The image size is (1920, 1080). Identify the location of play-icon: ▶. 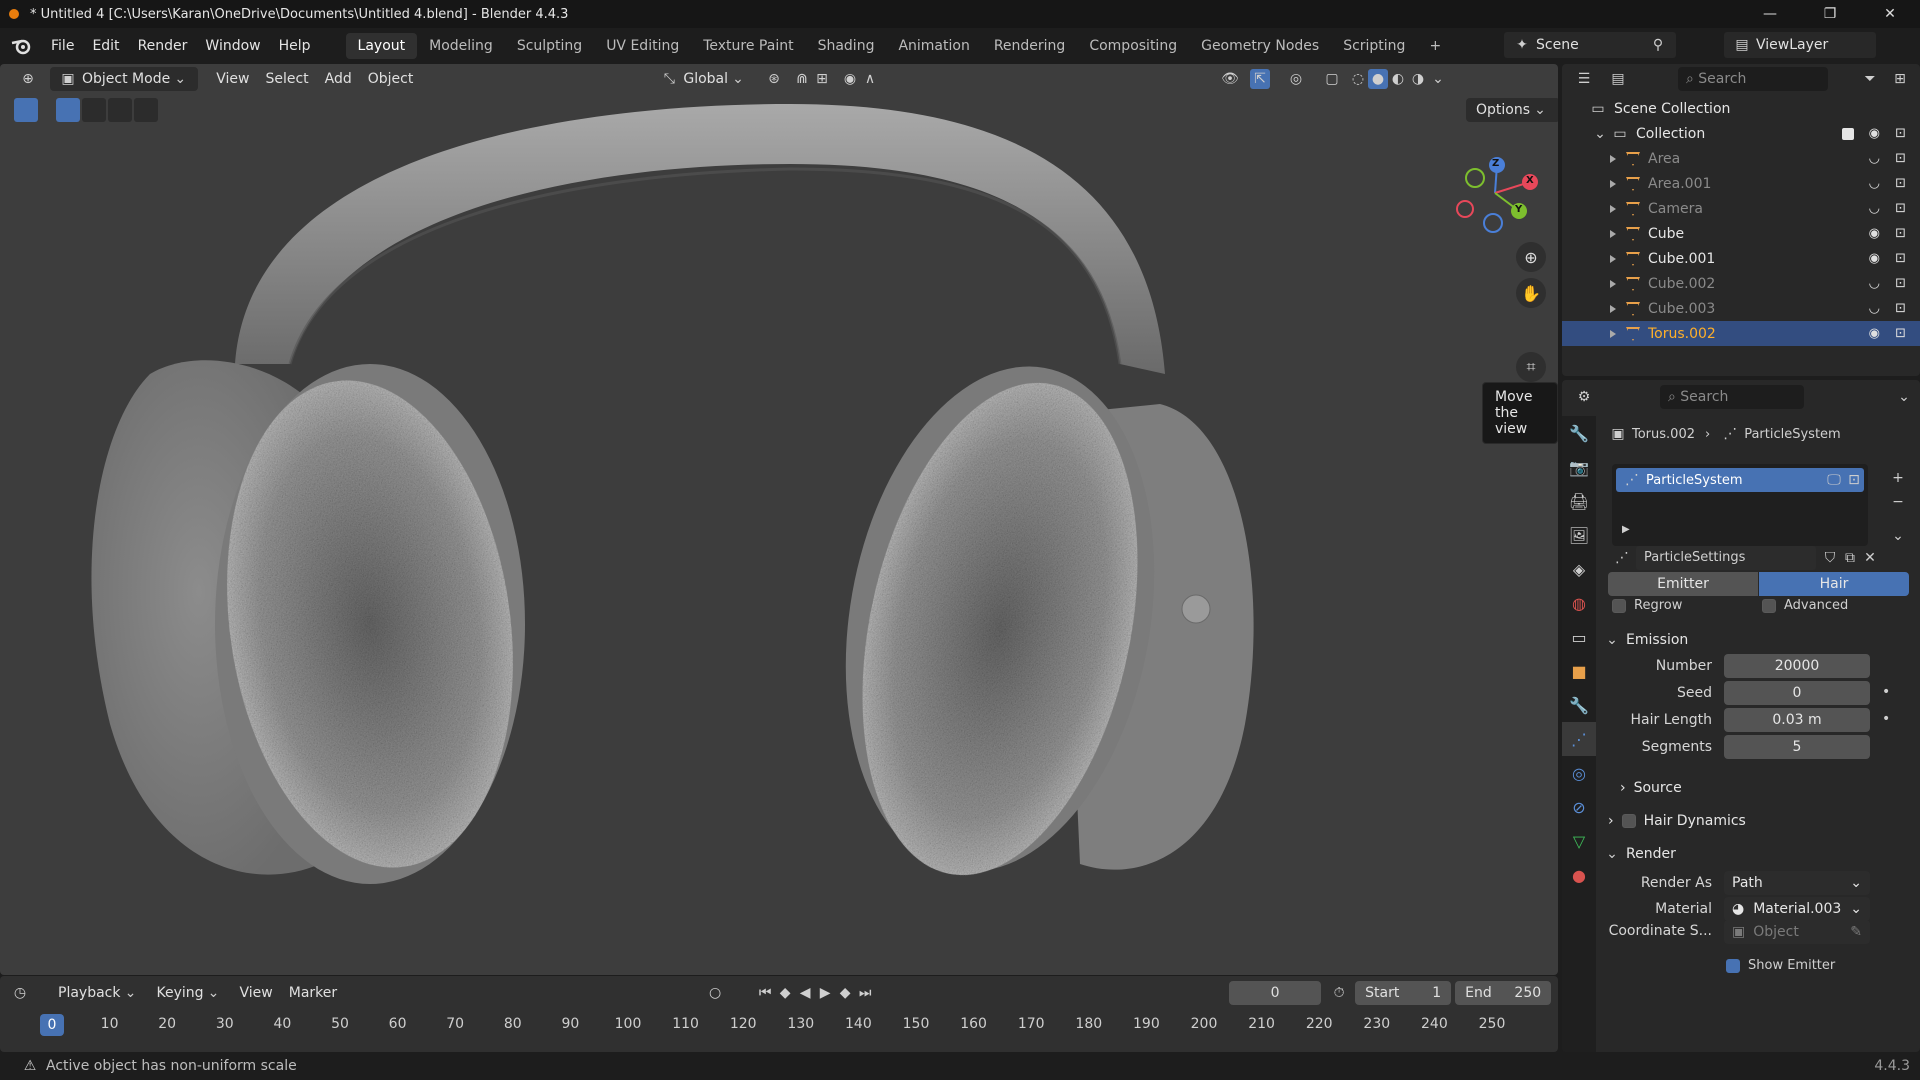
(825, 993).